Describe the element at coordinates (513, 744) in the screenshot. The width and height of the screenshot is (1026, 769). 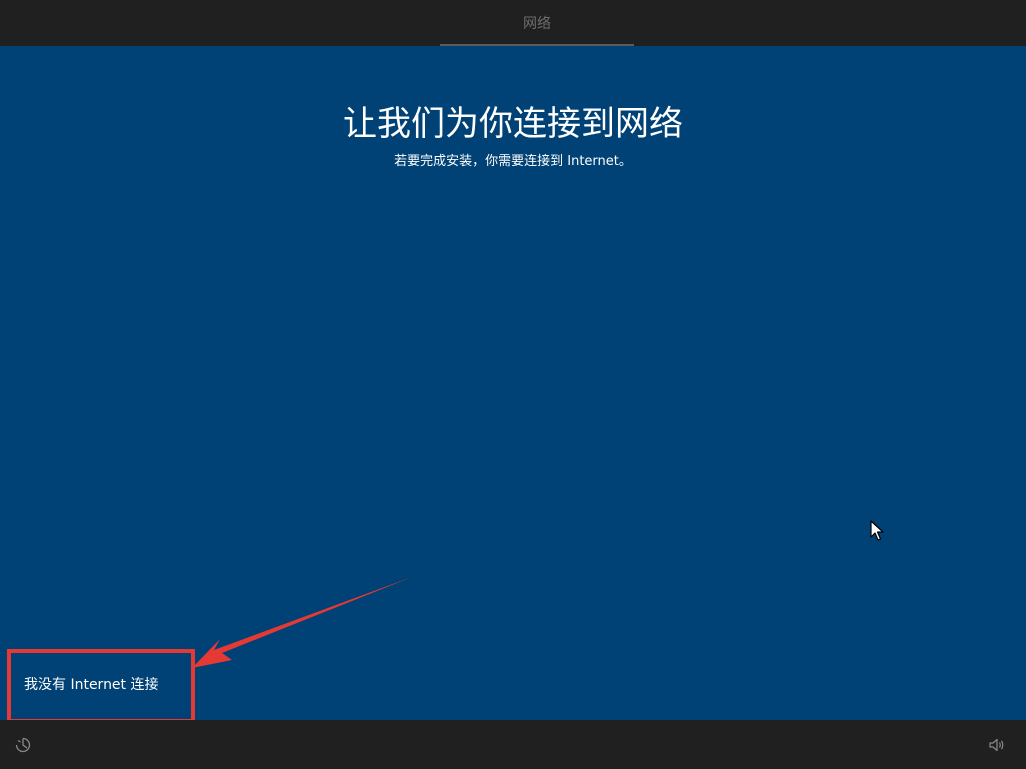
I see `bottom-bar` at that location.